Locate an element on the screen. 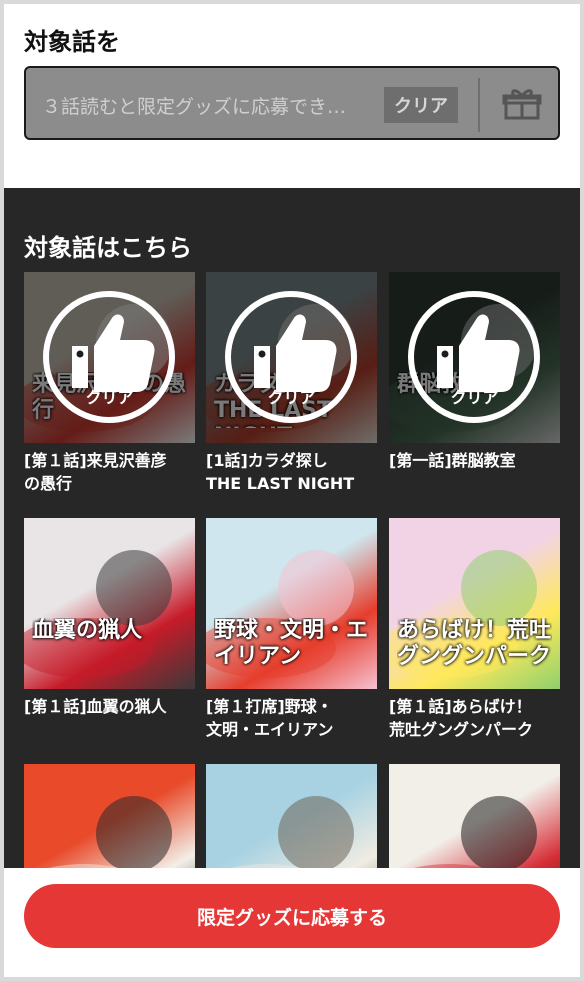 The image size is (584, 981). episode-title: [第１打席]野球・ is located at coordinates (269, 706).